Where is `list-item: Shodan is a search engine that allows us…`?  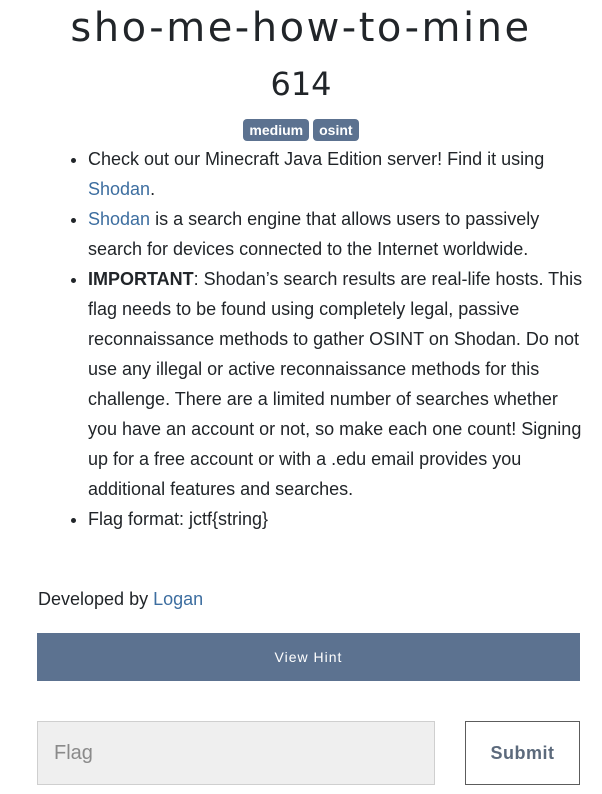
list-item: Shodan is a search engine that allows us… is located at coordinates (339, 234).